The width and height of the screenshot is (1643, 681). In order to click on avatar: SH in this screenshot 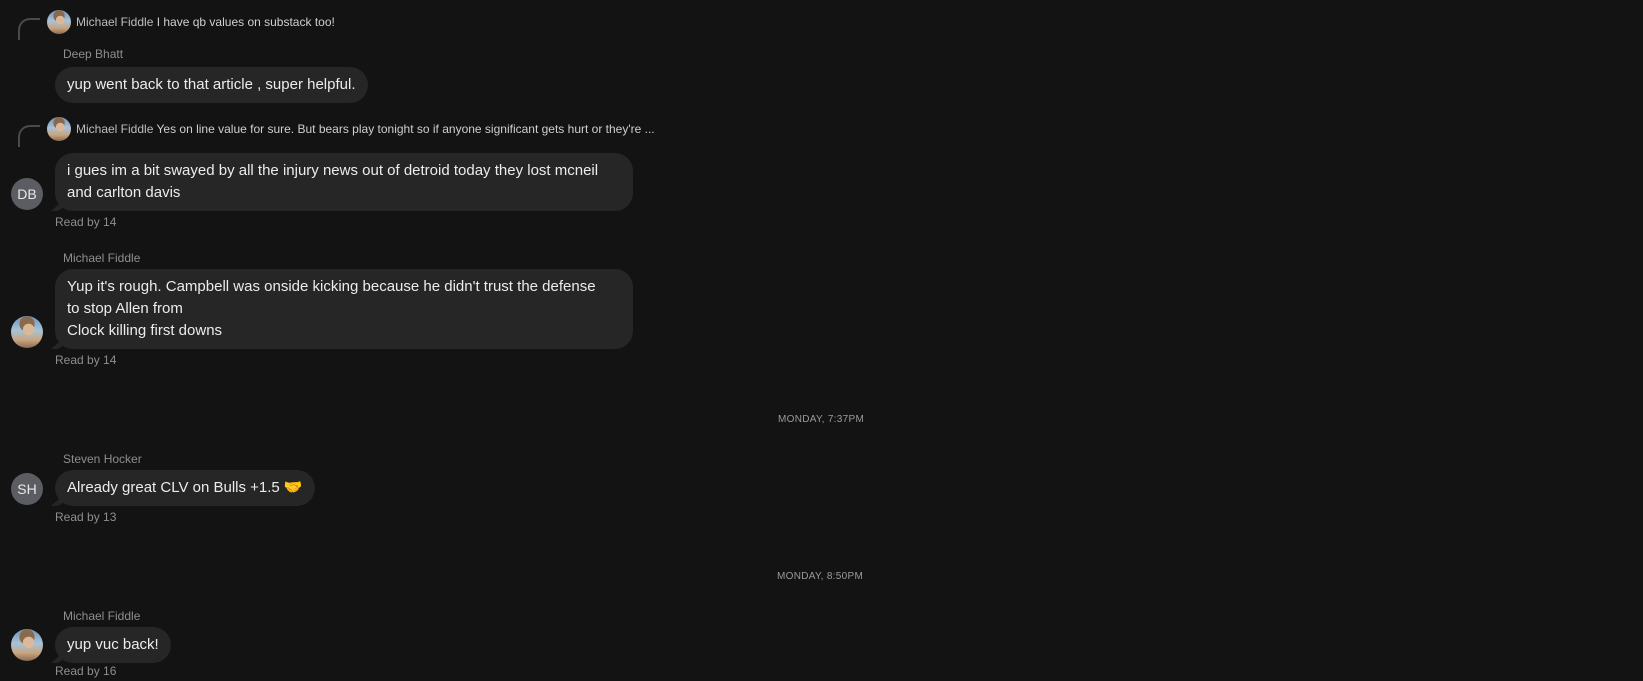, I will do `click(27, 489)`.